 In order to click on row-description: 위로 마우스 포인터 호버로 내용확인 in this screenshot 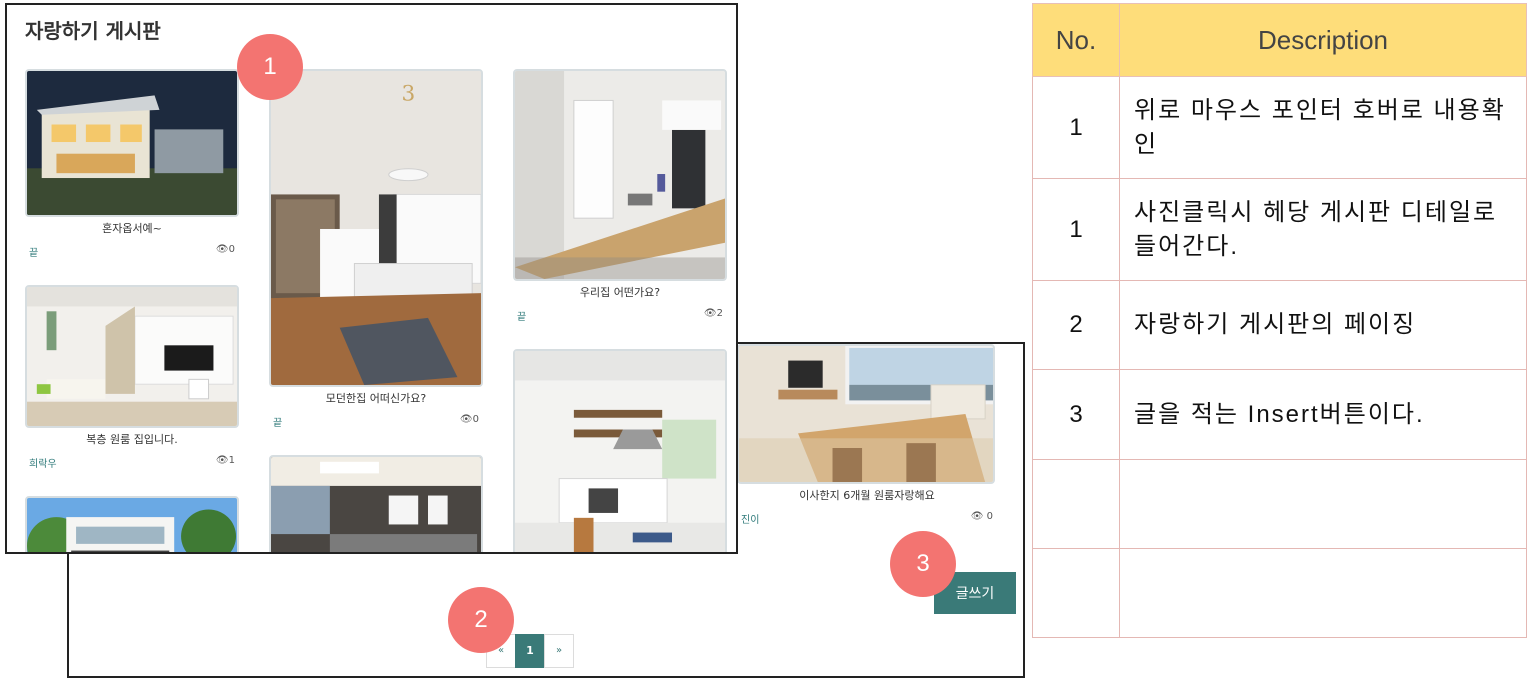, I will do `click(1323, 127)`.